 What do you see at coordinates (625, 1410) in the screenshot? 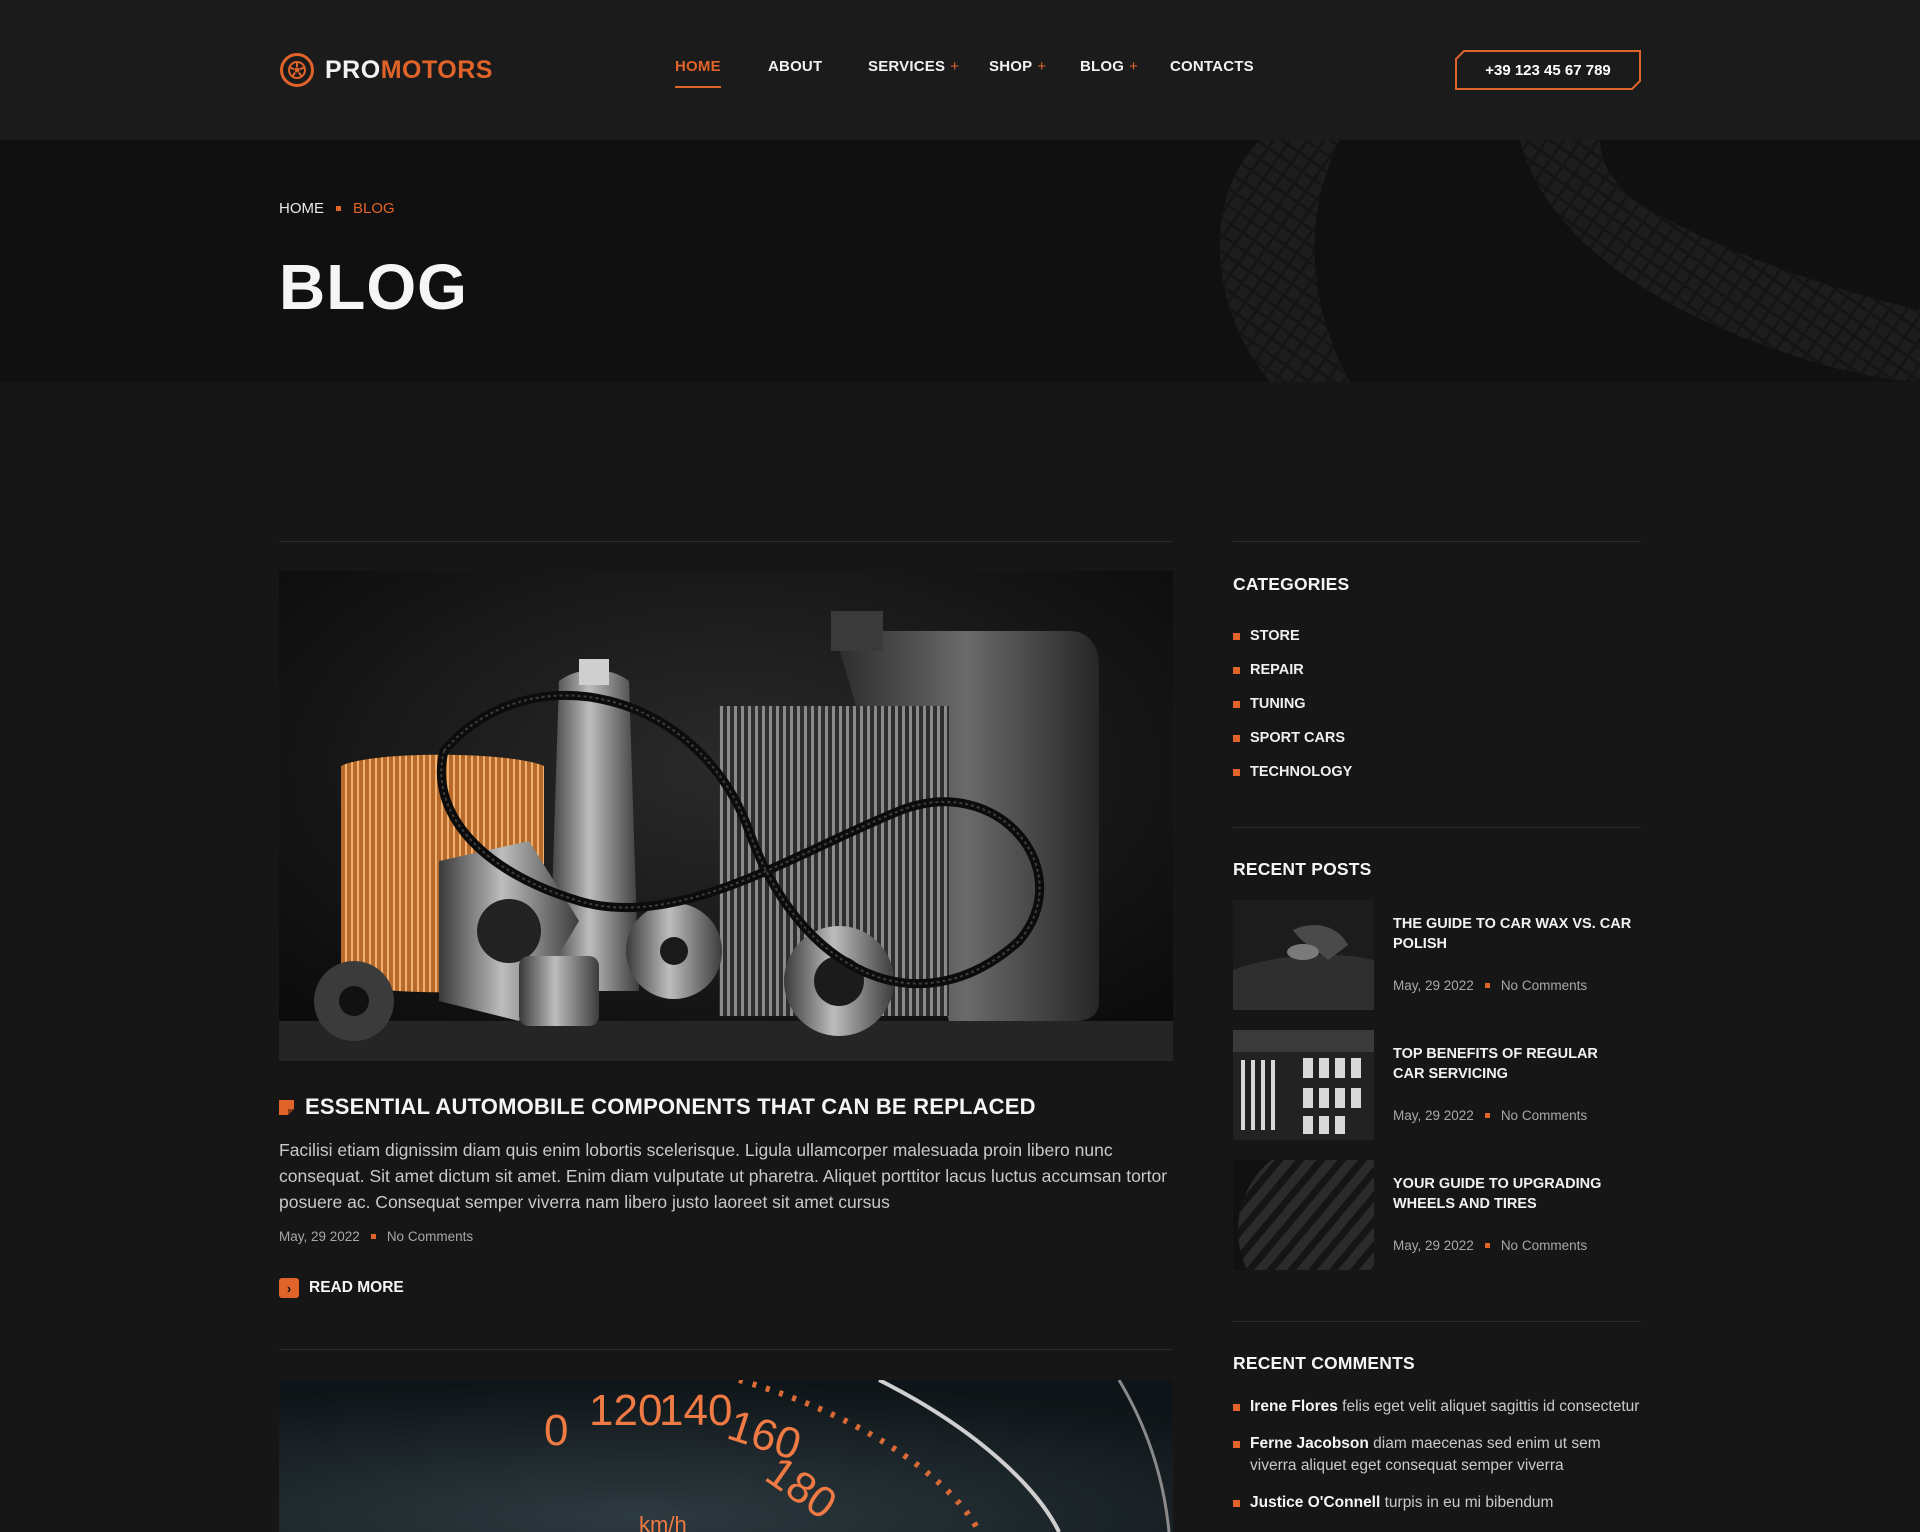
I see `speedo-label-120: 120` at bounding box center [625, 1410].